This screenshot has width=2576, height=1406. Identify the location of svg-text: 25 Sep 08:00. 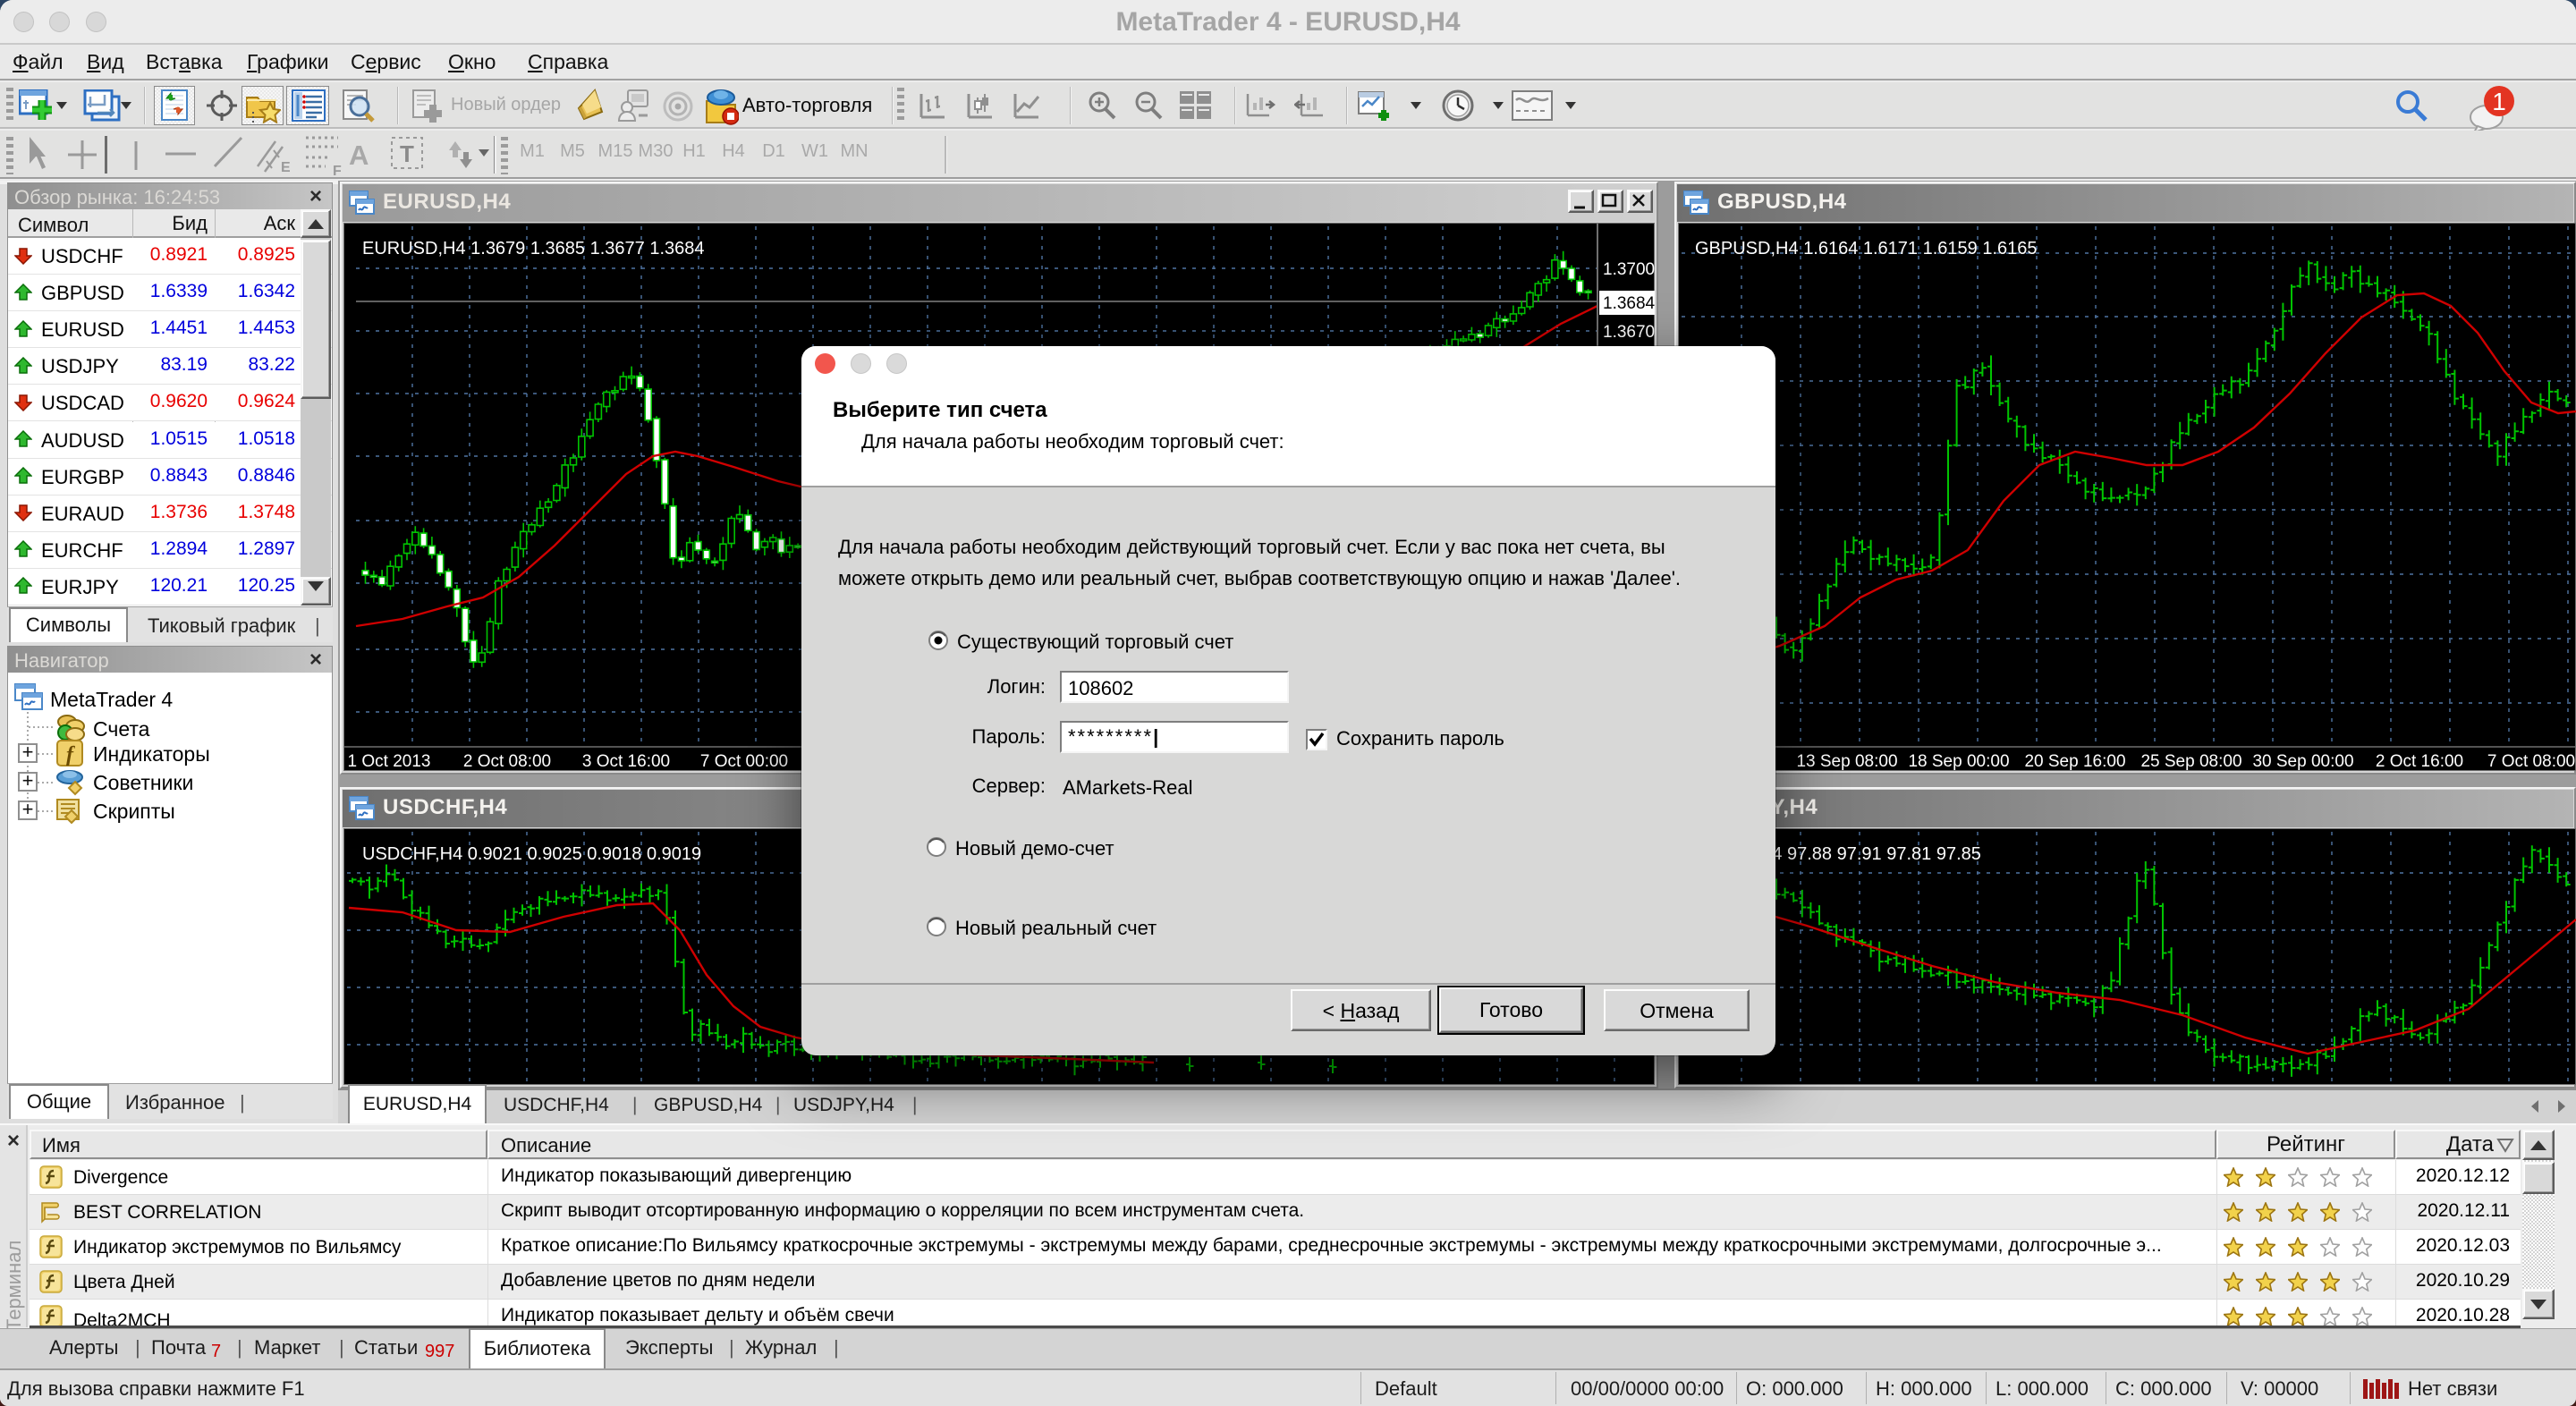
(2190, 762).